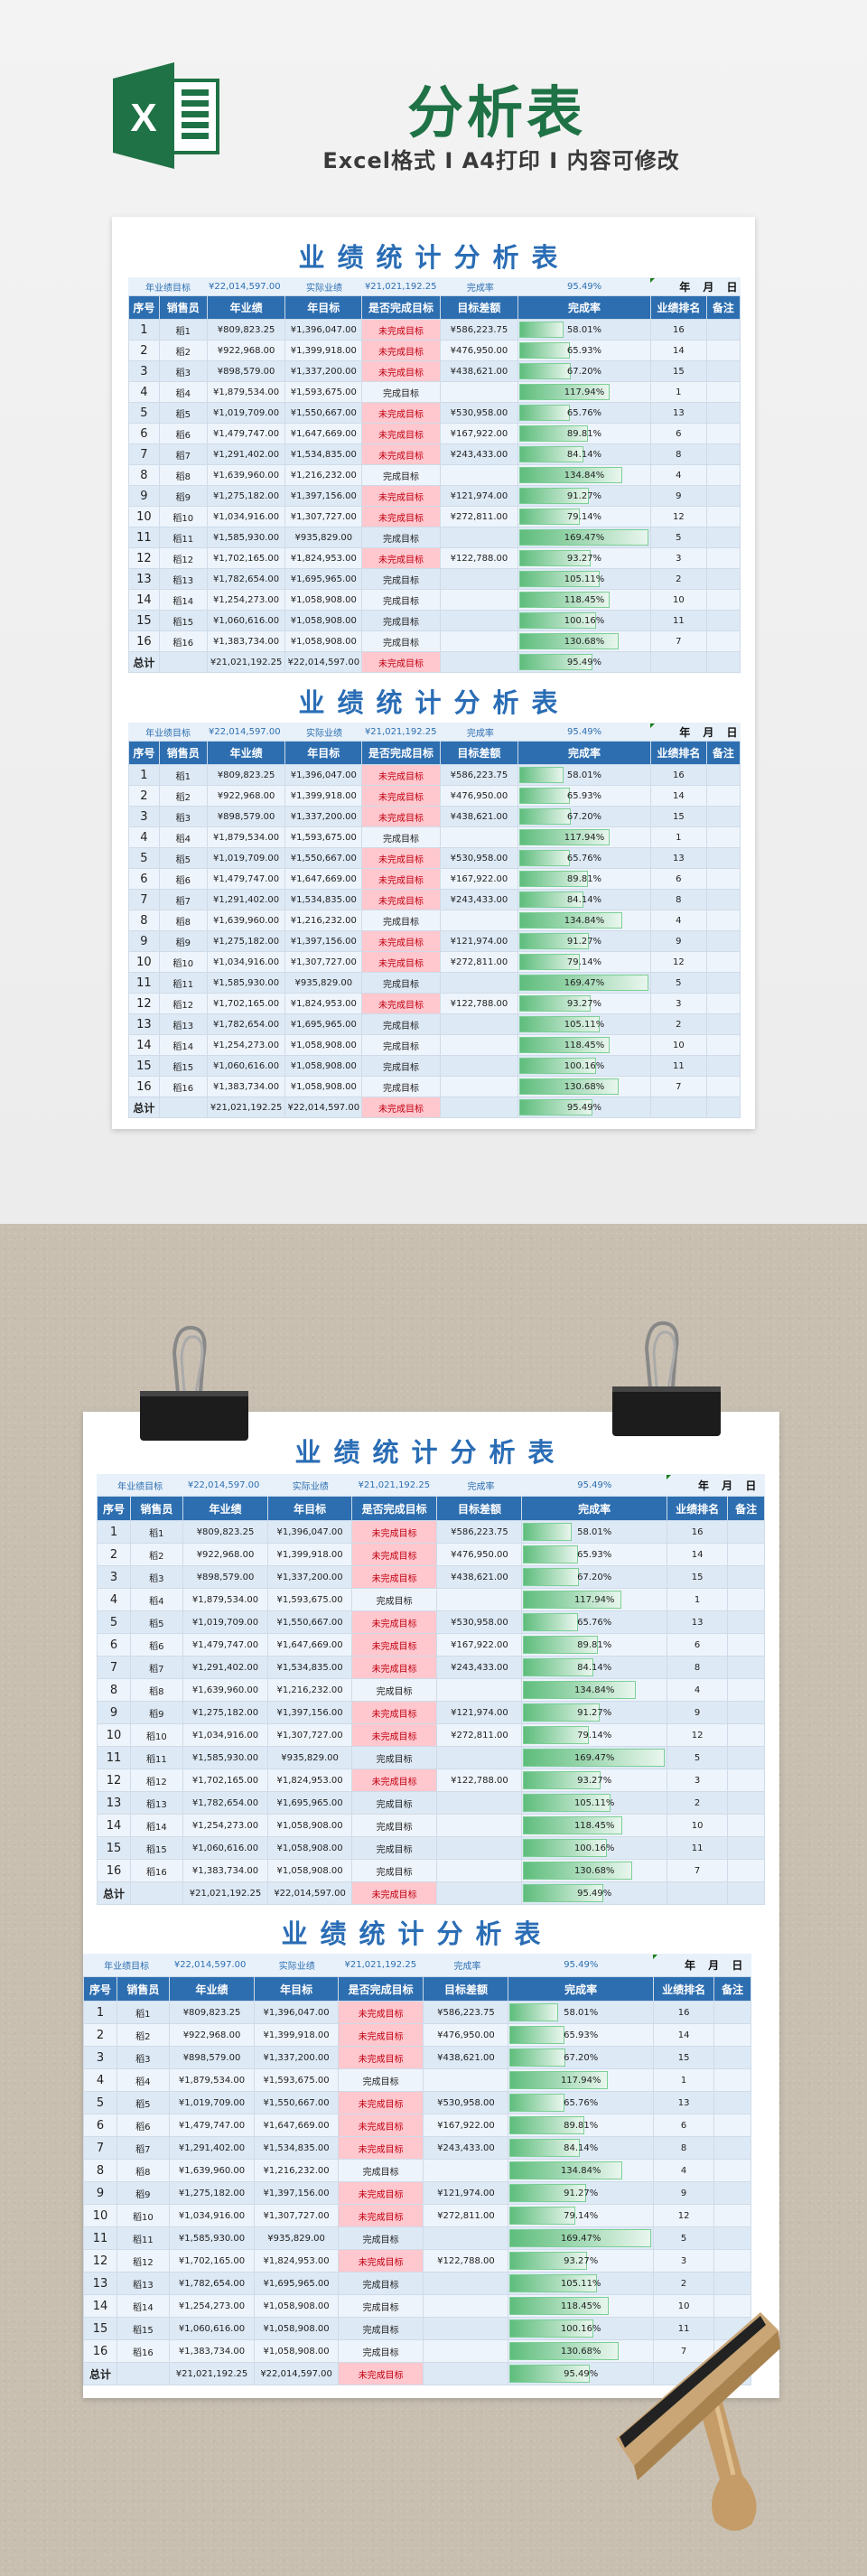 Image resolution: width=867 pixels, height=2576 pixels. I want to click on annual-target-cell: ¥1,593,675.00, so click(323, 392).